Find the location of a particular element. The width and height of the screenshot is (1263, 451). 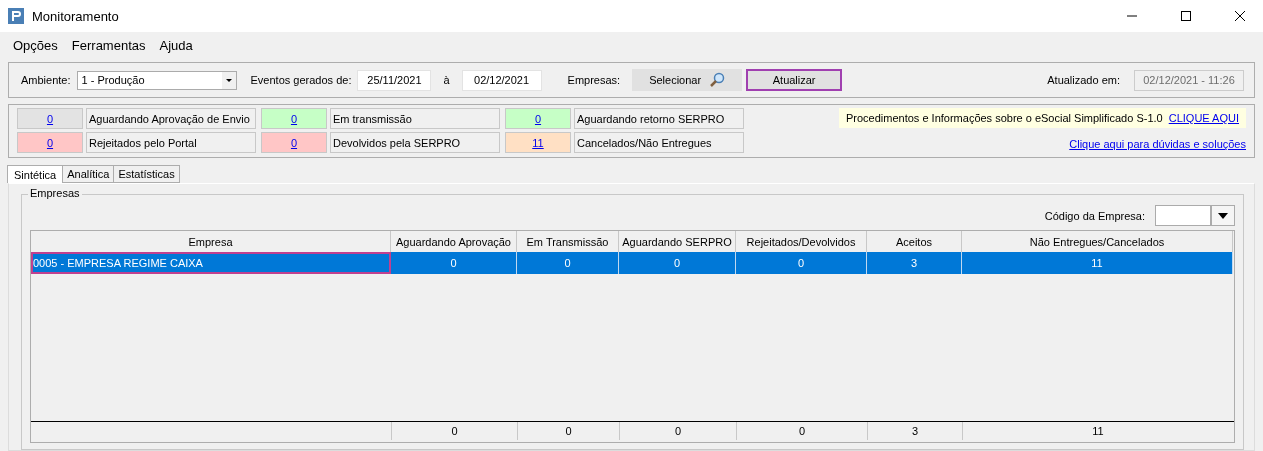

updated-label: Atualizado em: is located at coordinates (1083, 80).